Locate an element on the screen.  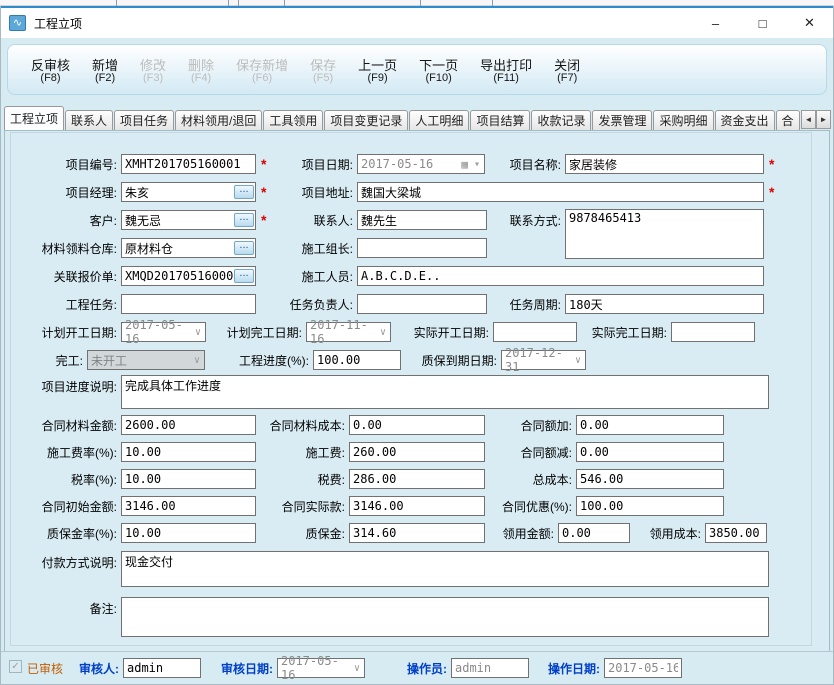
task-leader-label: 任务负责人: is located at coordinates (321, 304).